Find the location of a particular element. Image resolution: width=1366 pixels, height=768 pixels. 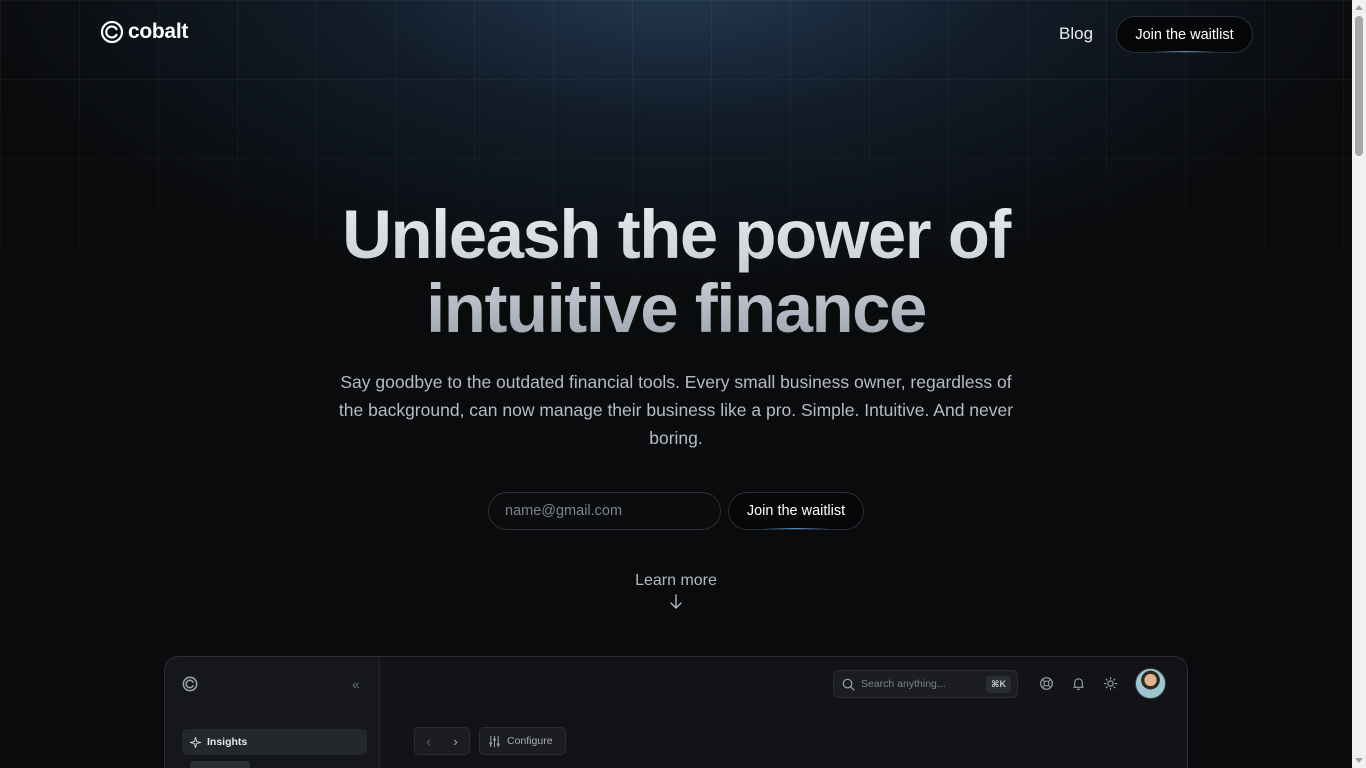

forward-icon: › is located at coordinates (455, 741).